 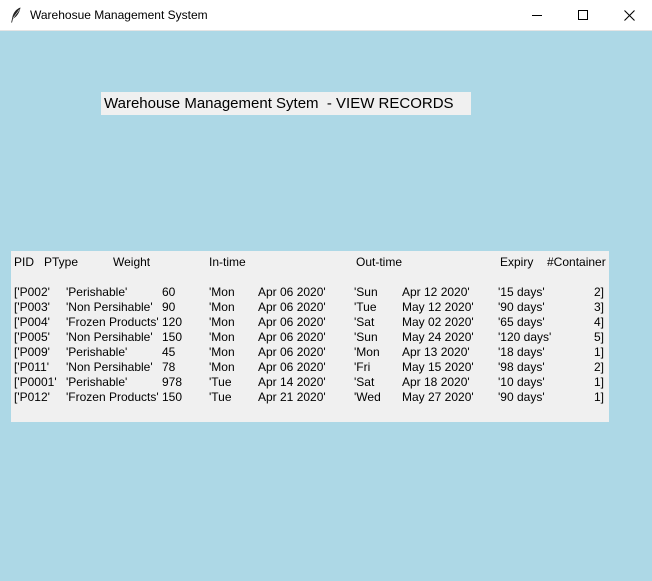 I want to click on cell-out-date: May 27 2020', so click(x=438, y=397).